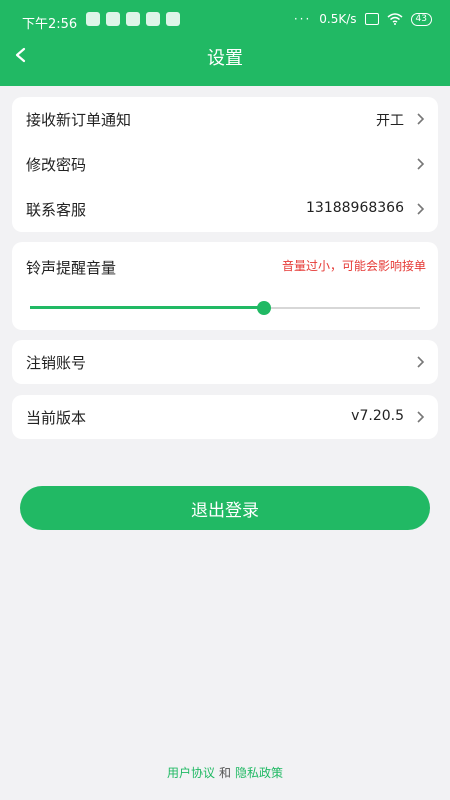  I want to click on android-icon, so click(93, 19).